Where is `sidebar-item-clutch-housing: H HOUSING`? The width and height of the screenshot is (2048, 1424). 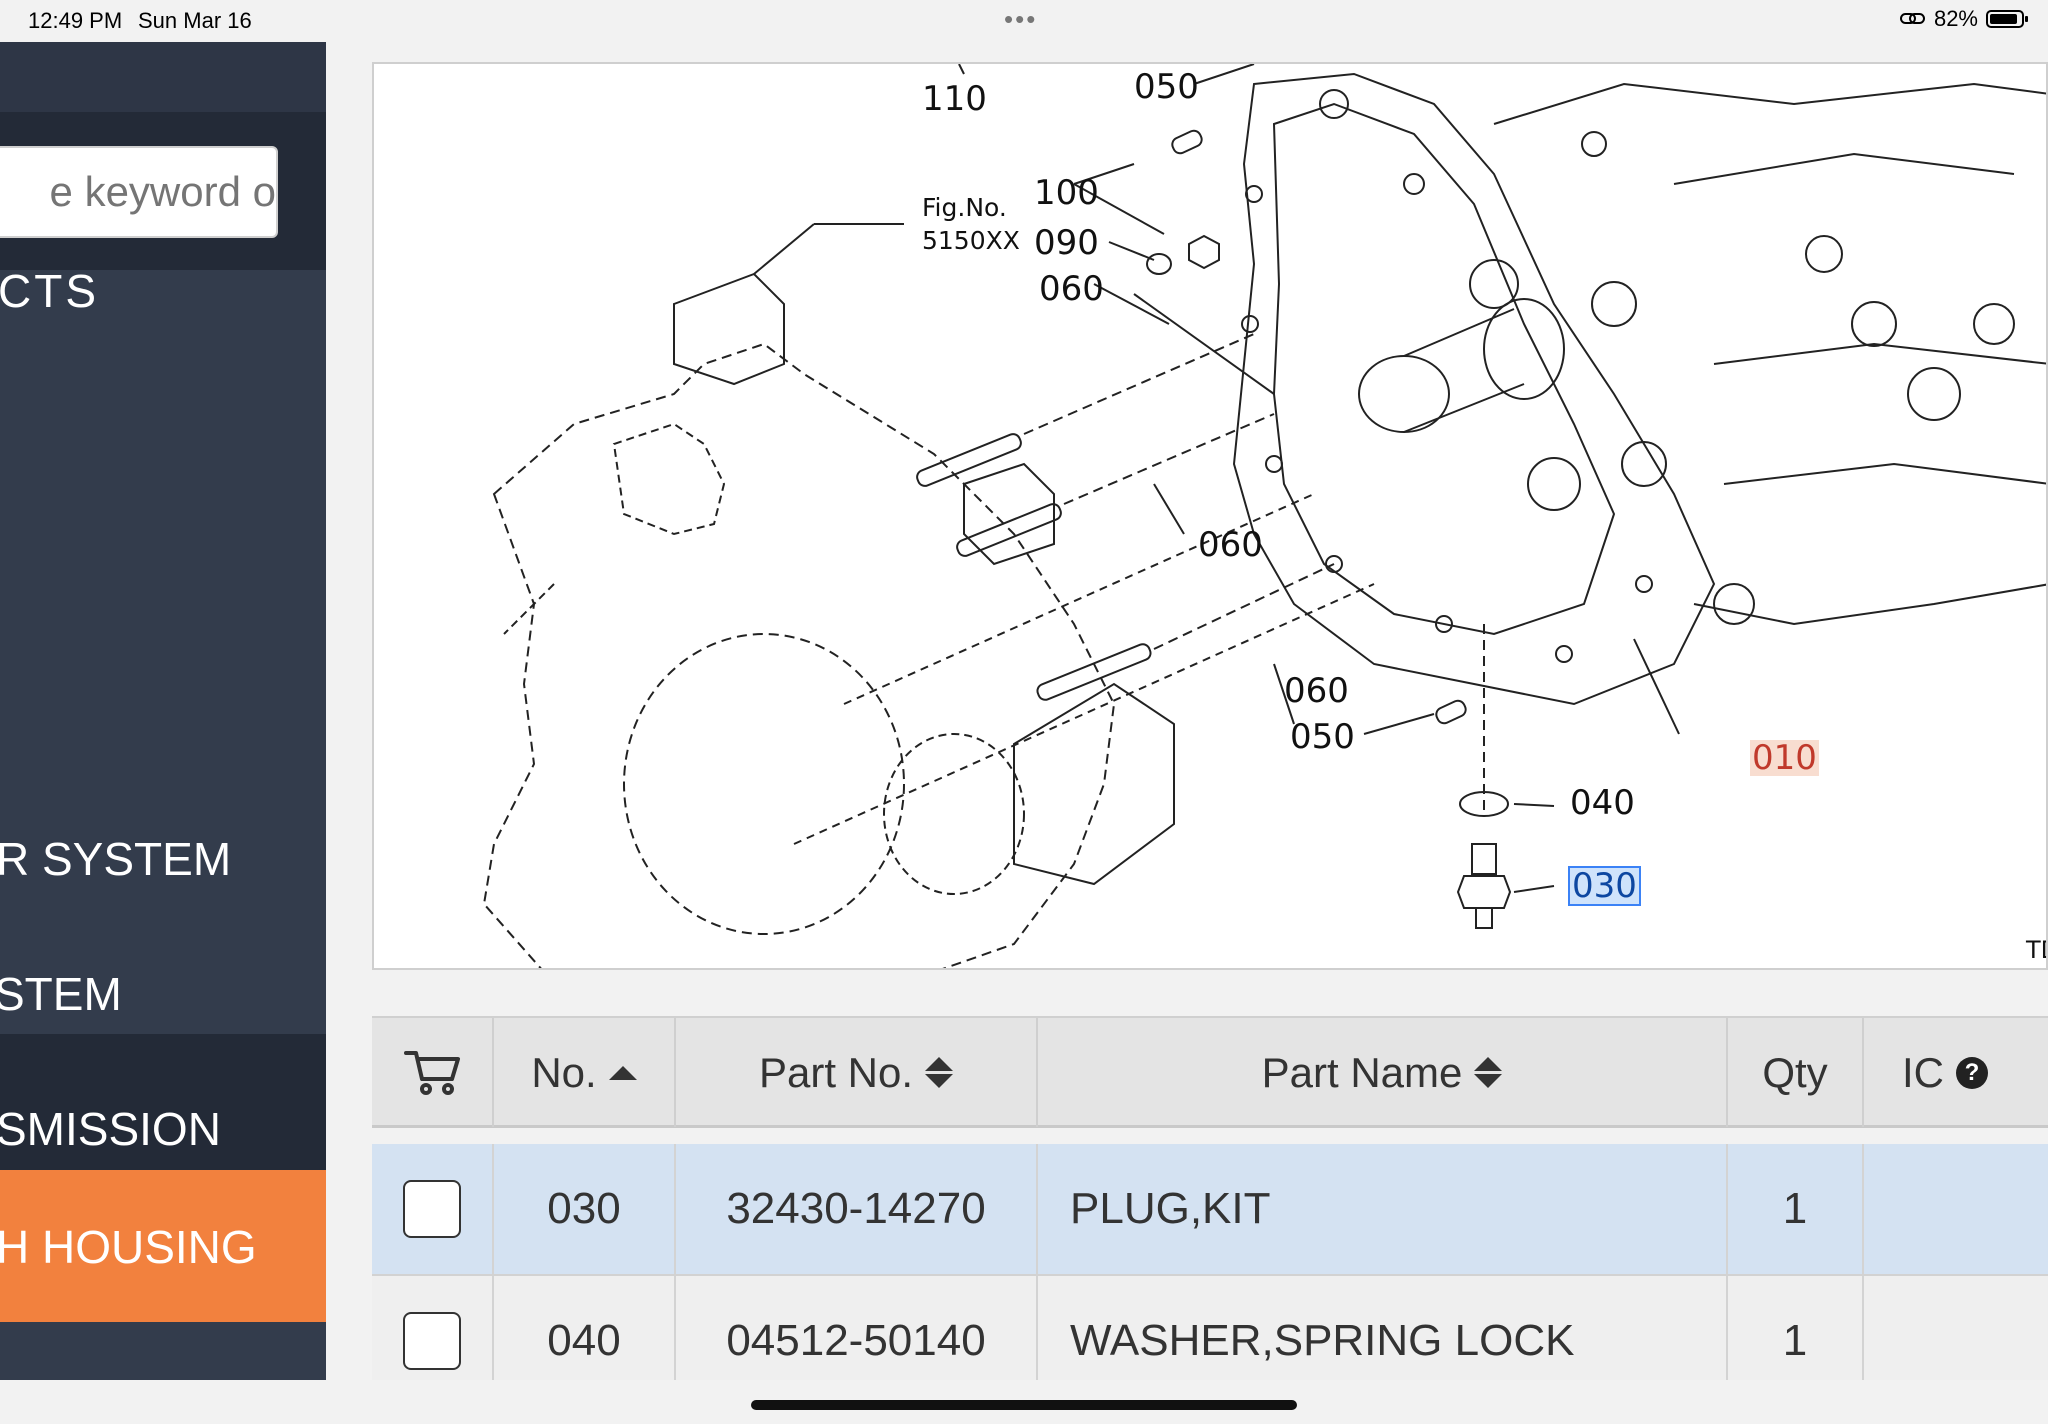 sidebar-item-clutch-housing: H HOUSING is located at coordinates (163, 1246).